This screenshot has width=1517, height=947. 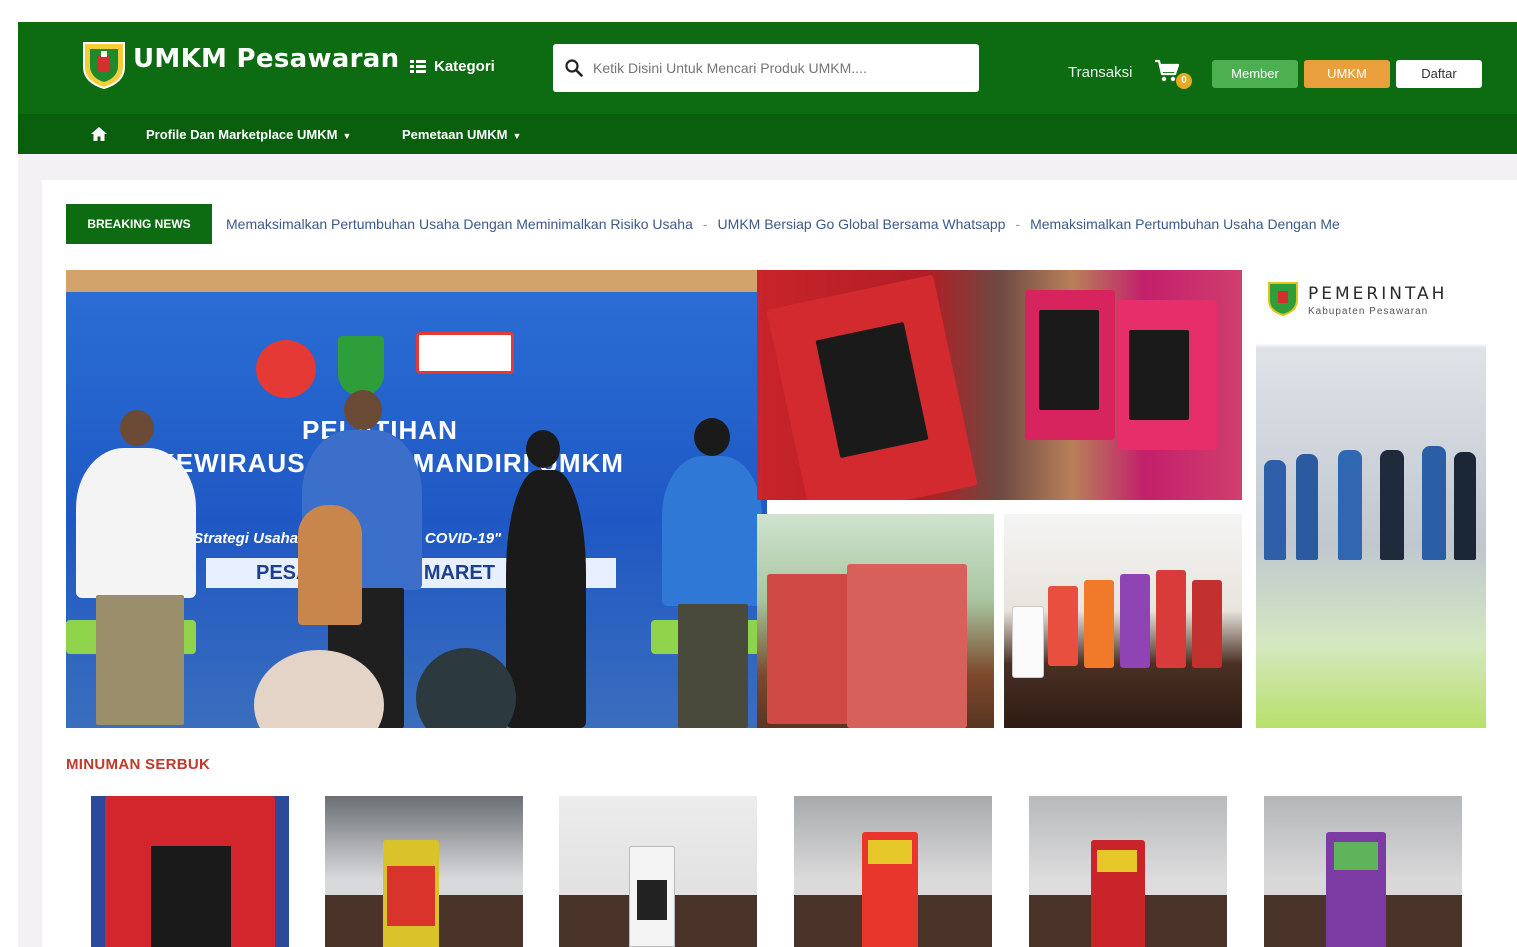 What do you see at coordinates (1100, 72) in the screenshot?
I see `transaksi-link: Transaksi` at bounding box center [1100, 72].